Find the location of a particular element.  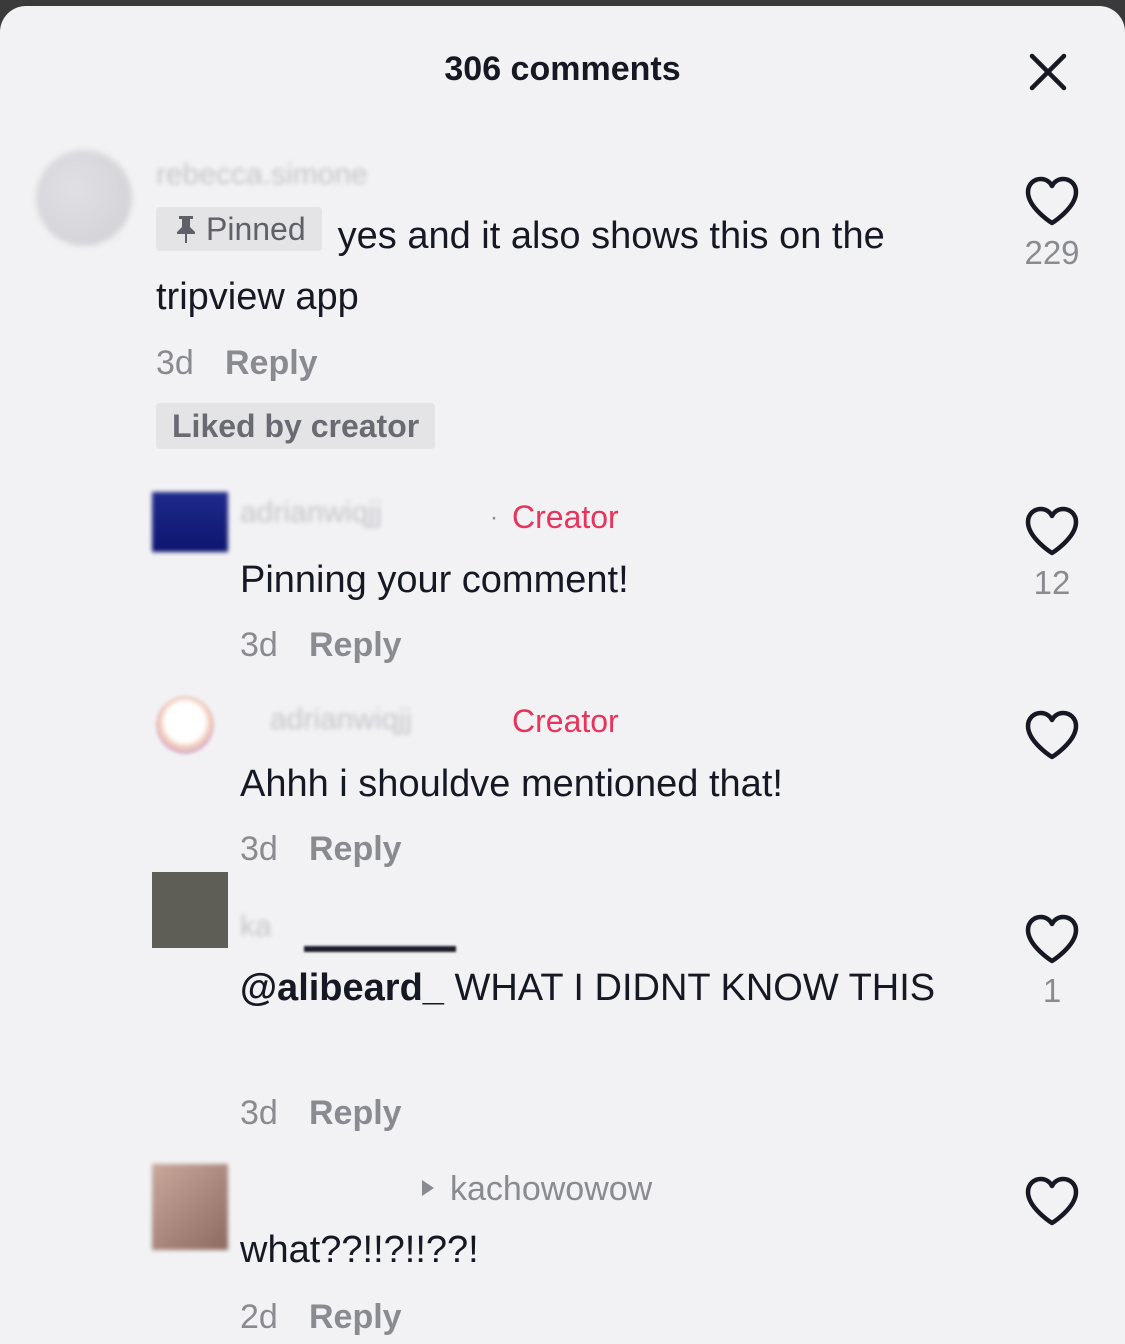

close-button is located at coordinates (1048, 72).